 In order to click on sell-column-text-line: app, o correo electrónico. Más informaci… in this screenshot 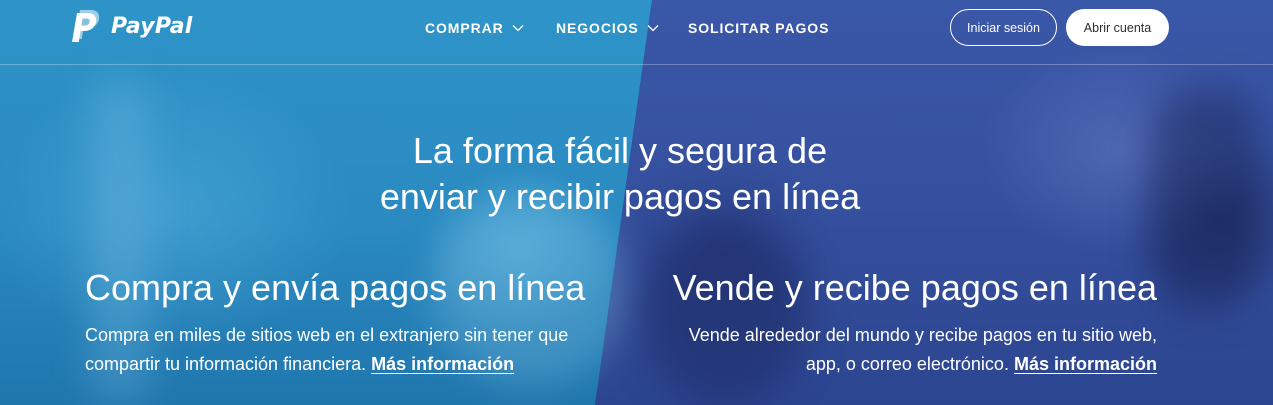, I will do `click(893, 364)`.